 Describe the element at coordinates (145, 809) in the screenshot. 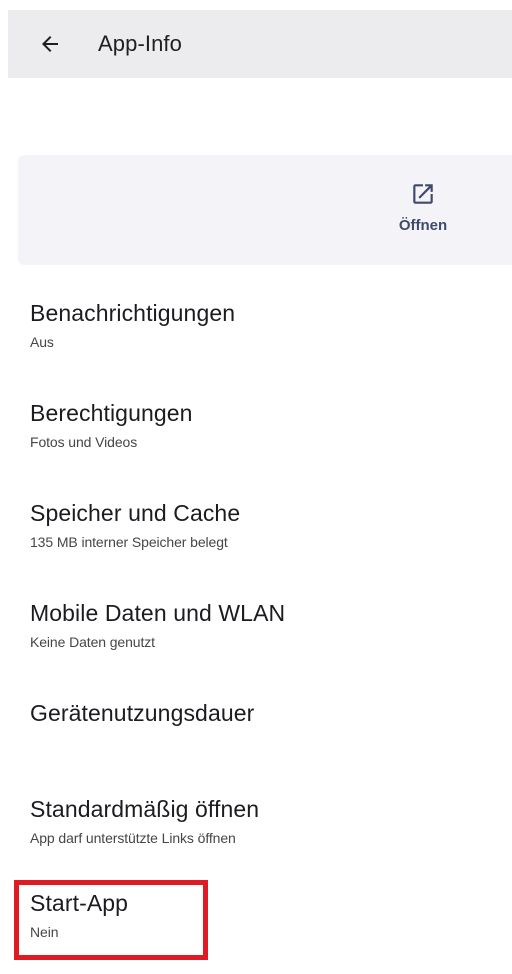

I see `settings-item-title: Standardmäßig öffnen` at that location.